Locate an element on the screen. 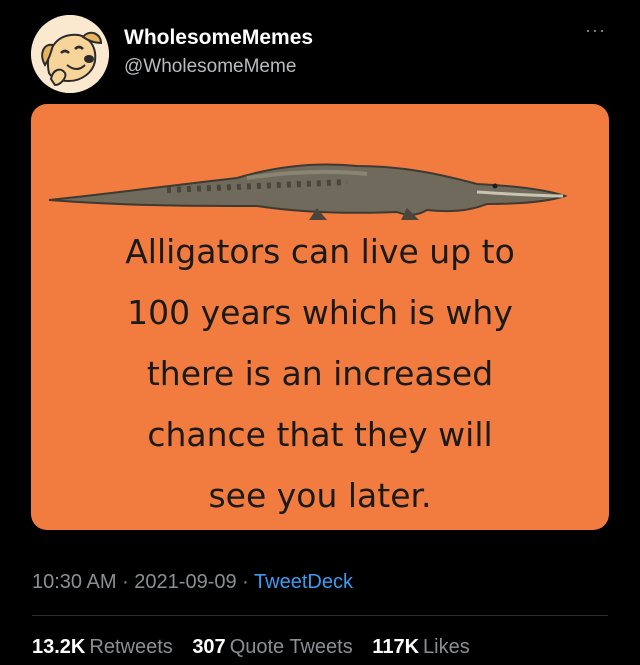 The width and height of the screenshot is (640, 665). quote-tweets-stat: 307 Quote Tweets is located at coordinates (272, 647).